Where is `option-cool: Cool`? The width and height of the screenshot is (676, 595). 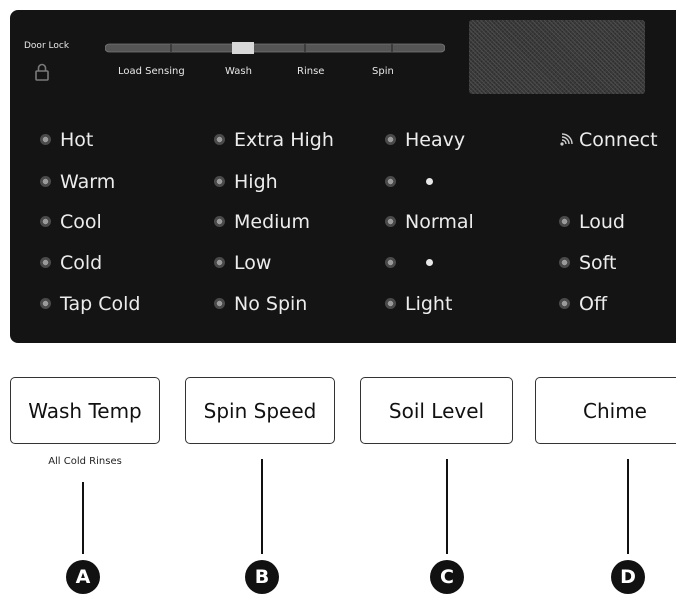 option-cool: Cool is located at coordinates (81, 222).